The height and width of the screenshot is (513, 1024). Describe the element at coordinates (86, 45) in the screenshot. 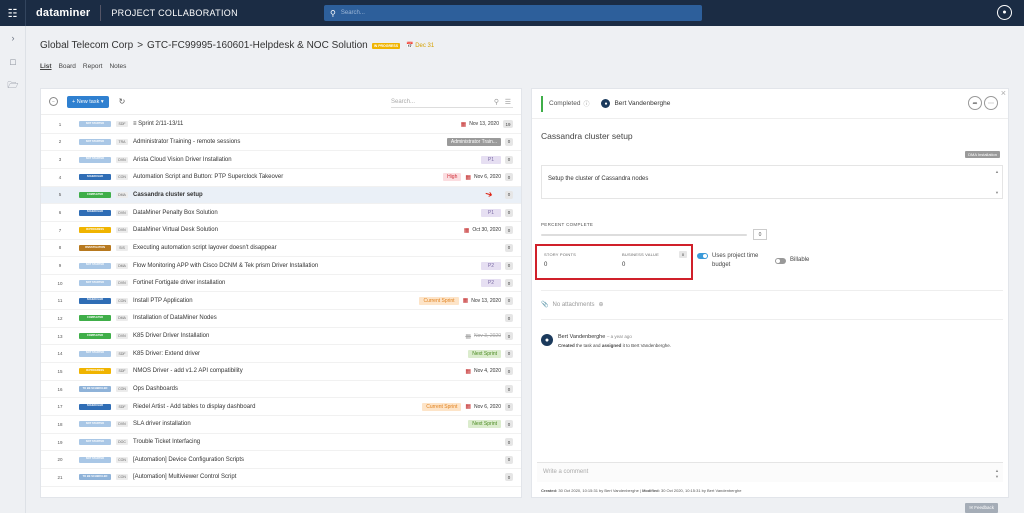

I see `breadcrumb-company: Global Telecom Corp` at that location.